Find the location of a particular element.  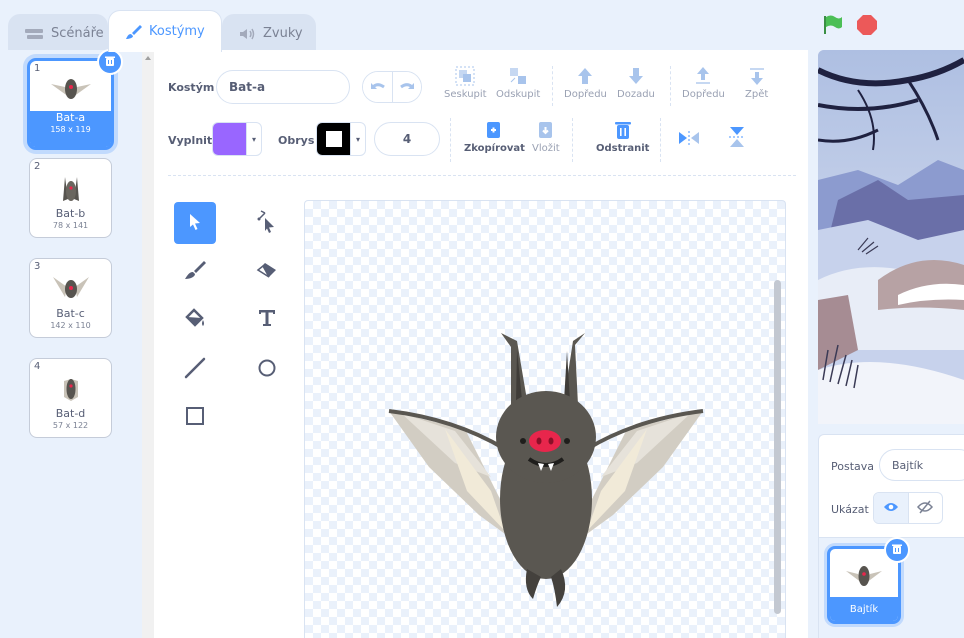

costume-item-bat-a: 1 Bat-a 158 x 119 is located at coordinates (75, 99).